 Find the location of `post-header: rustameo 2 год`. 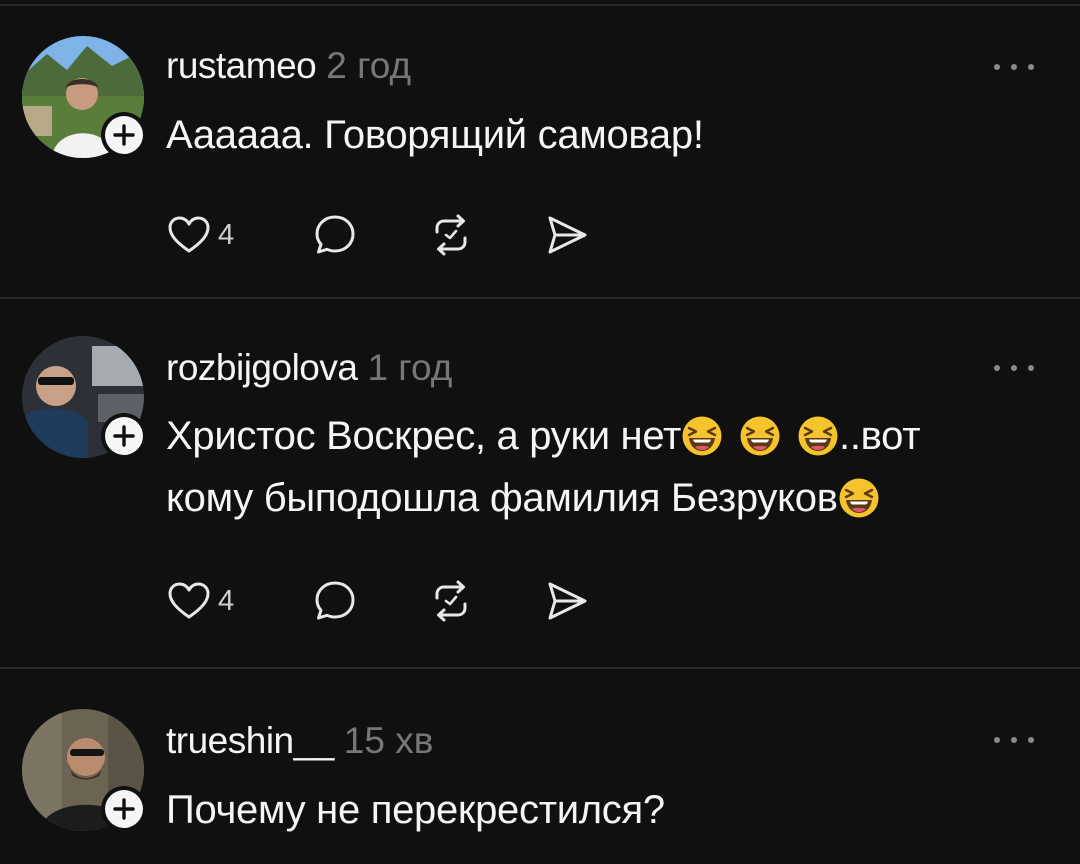

post-header: rustameo 2 год is located at coordinates (288, 66).